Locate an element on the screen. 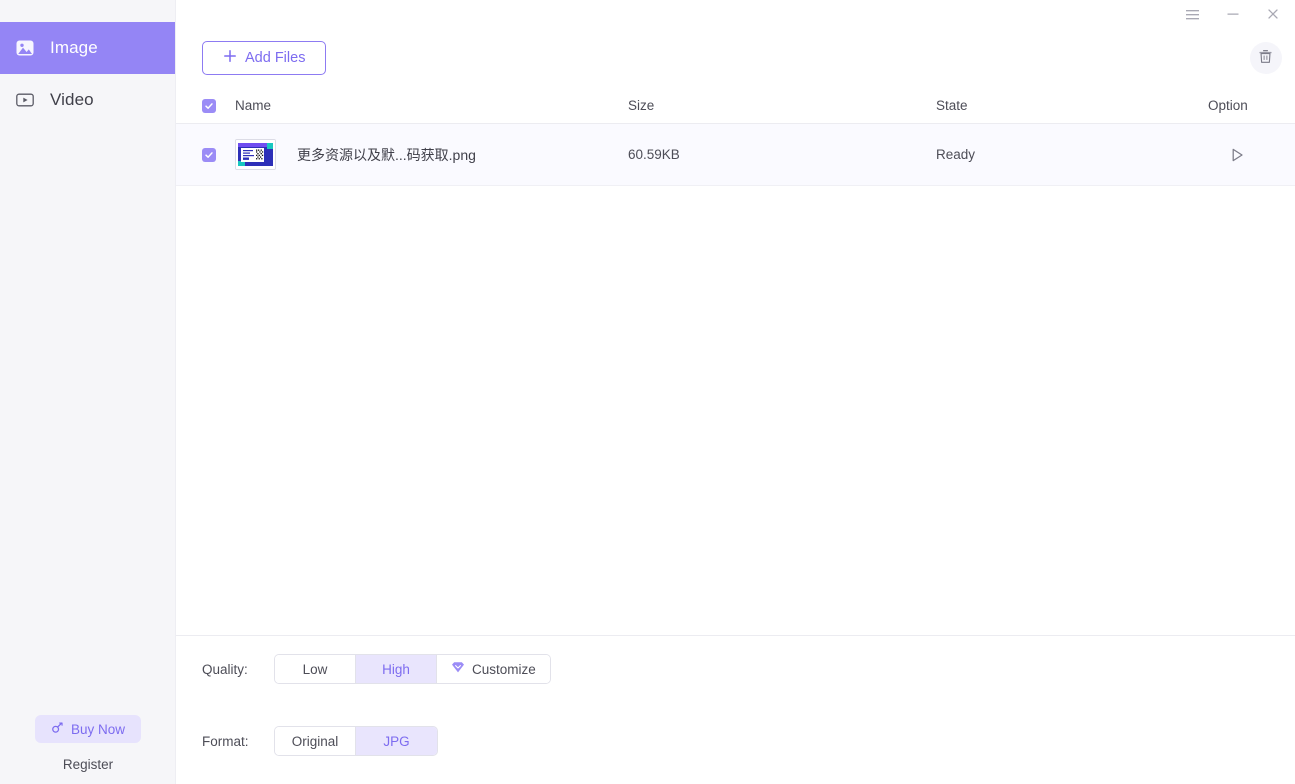 Image resolution: width=1295 pixels, height=784 pixels. cell-state: Ready is located at coordinates (956, 154).